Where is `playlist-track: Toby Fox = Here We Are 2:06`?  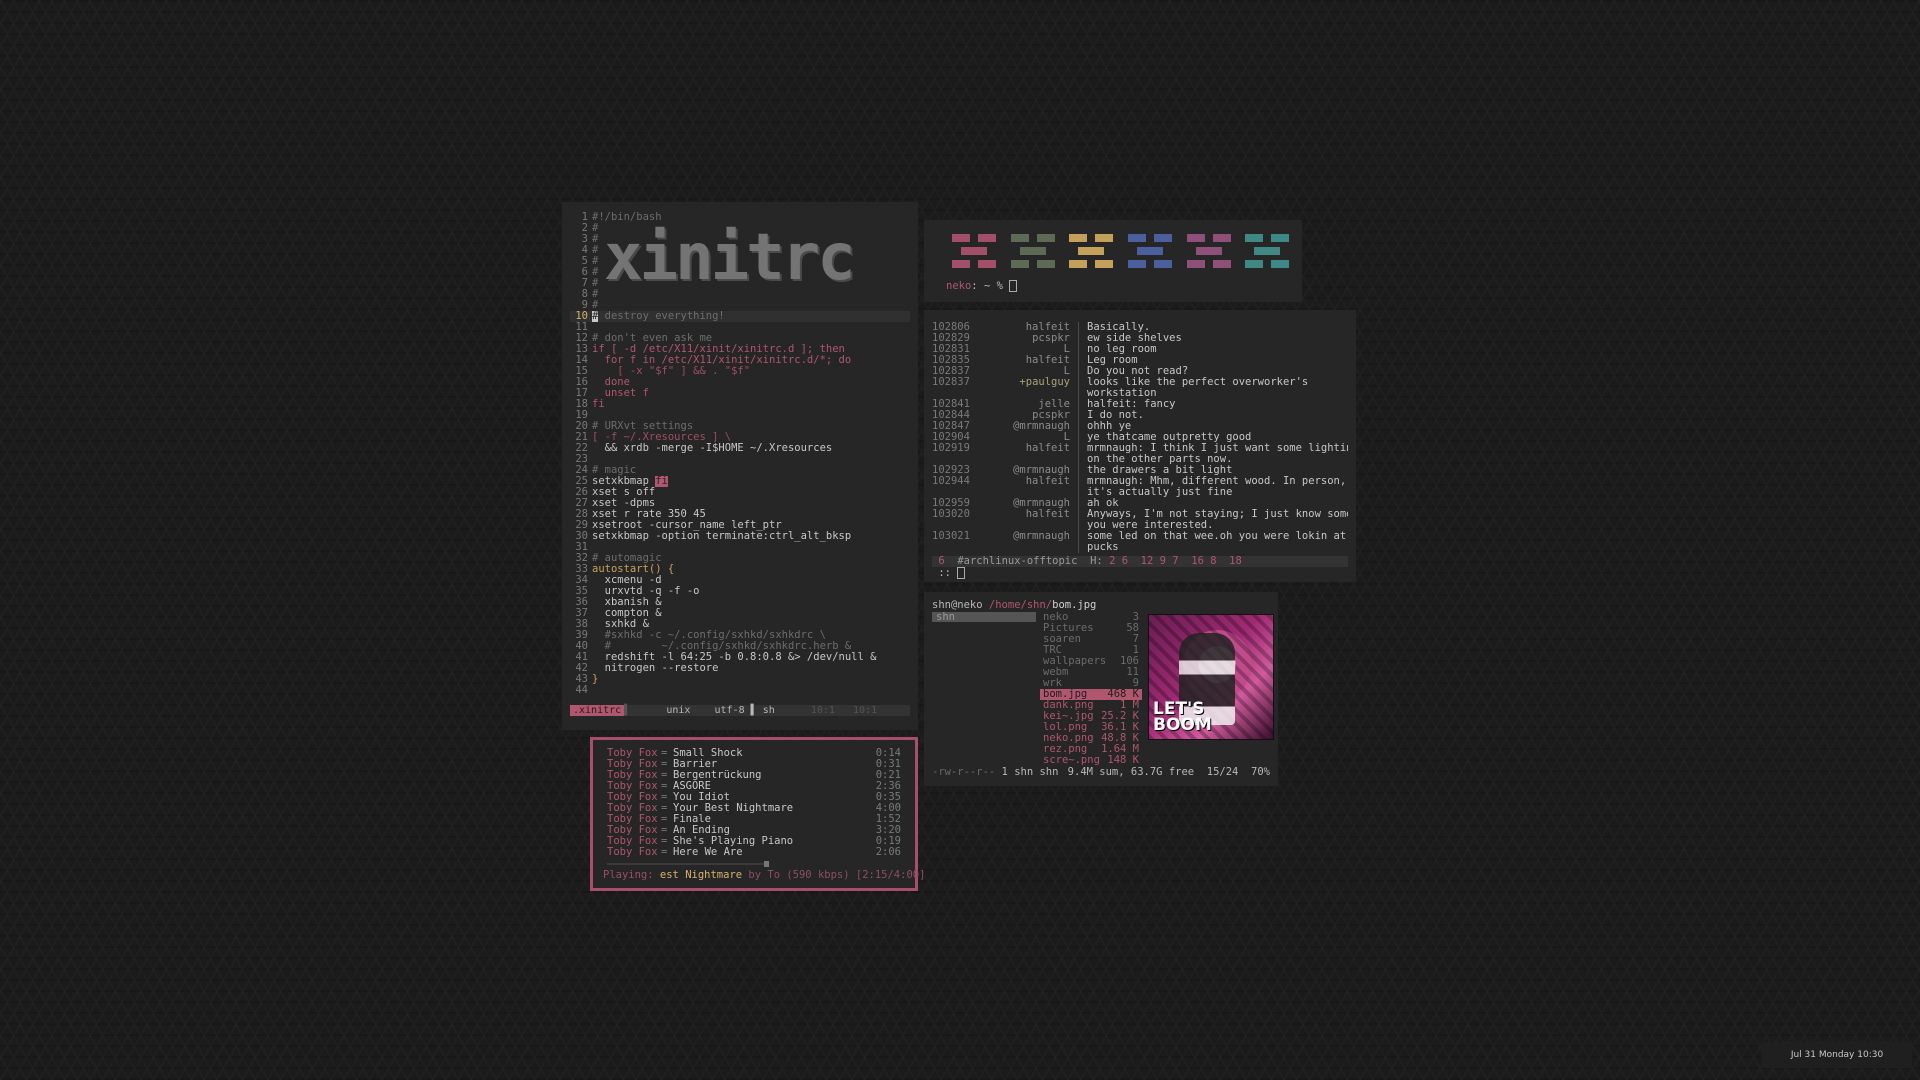 playlist-track: Toby Fox = Here We Are 2:06 is located at coordinates (754, 852).